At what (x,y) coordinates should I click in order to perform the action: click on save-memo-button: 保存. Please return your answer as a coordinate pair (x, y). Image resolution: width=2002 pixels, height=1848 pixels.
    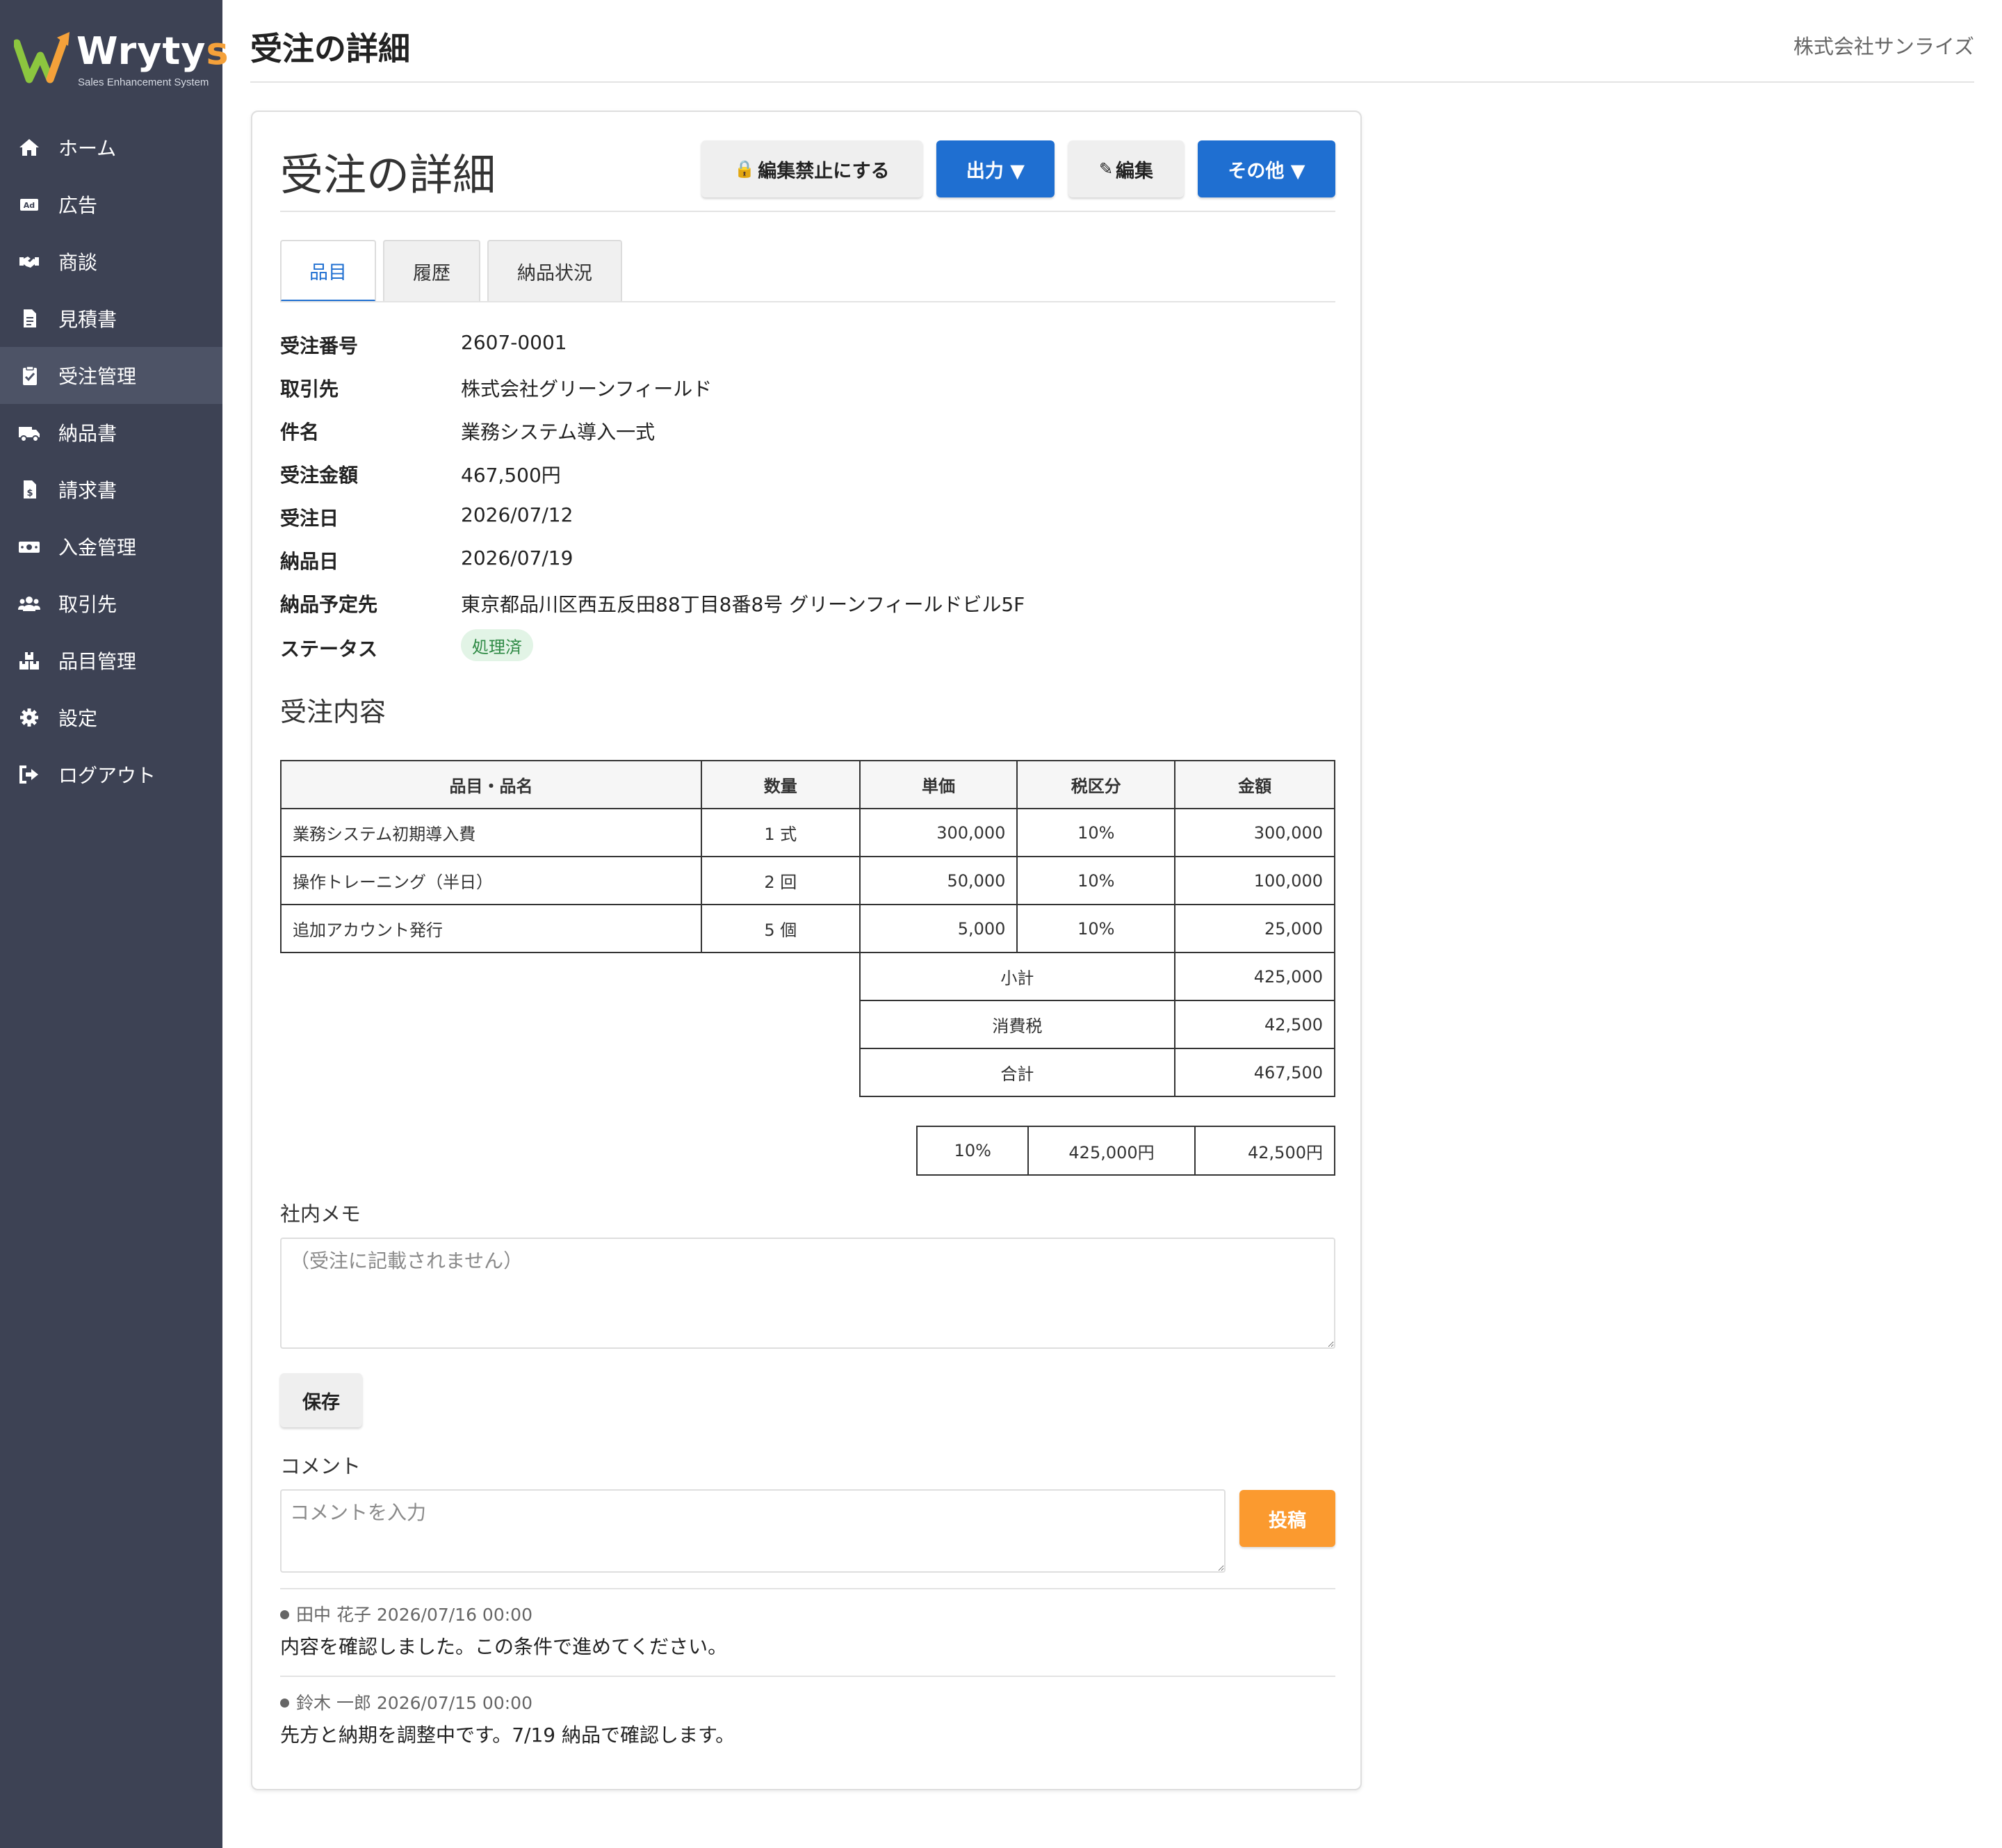
    Looking at the image, I should click on (321, 1400).